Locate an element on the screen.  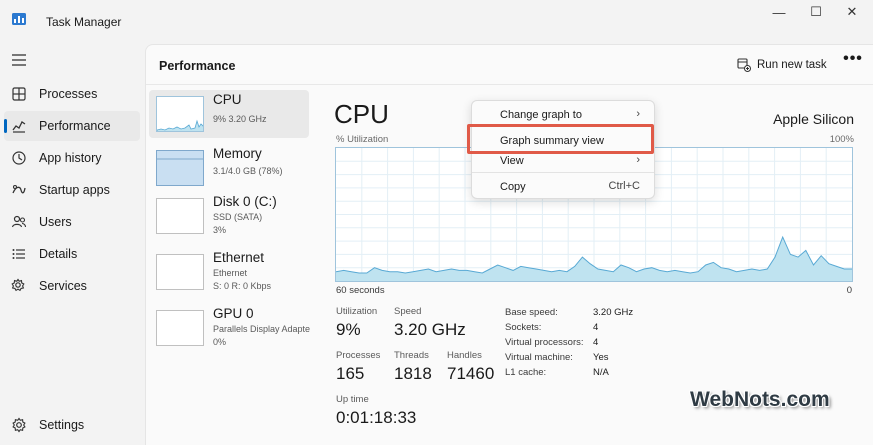
minimize-button: — is located at coordinates (779, 12).